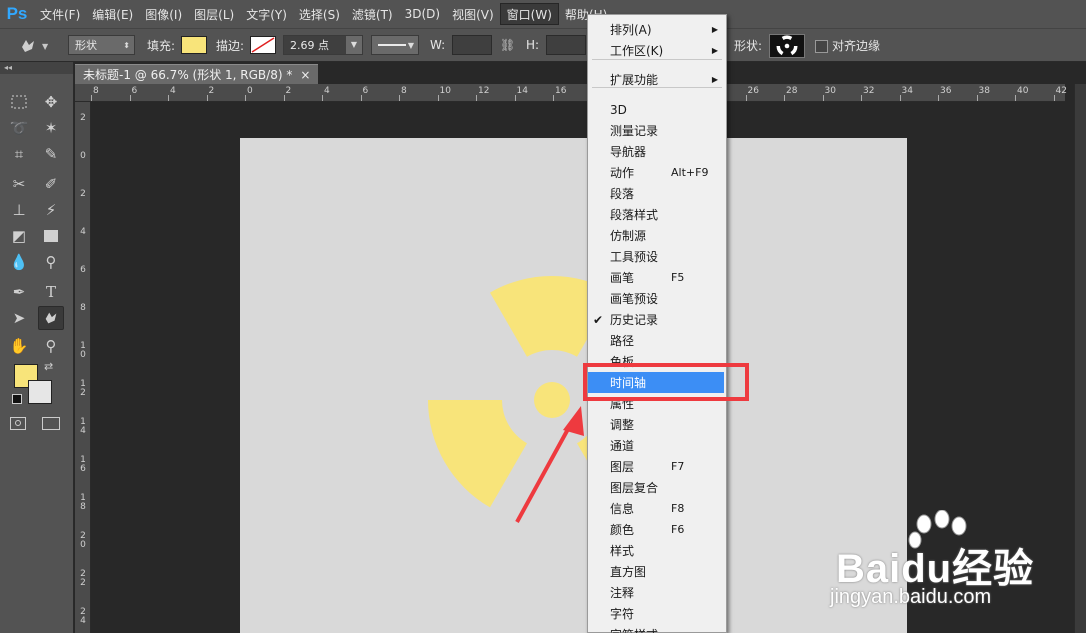  What do you see at coordinates (51, 423) in the screenshot?
I see `screen-mode-icon` at bounding box center [51, 423].